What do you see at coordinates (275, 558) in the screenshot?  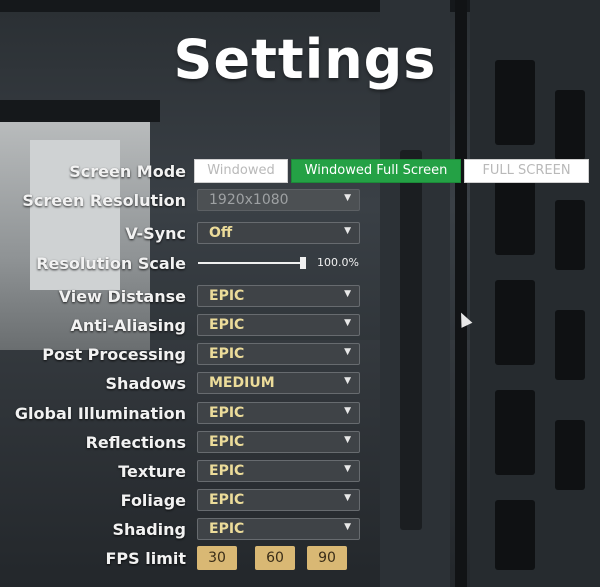 I see `fps-60-button: 60` at bounding box center [275, 558].